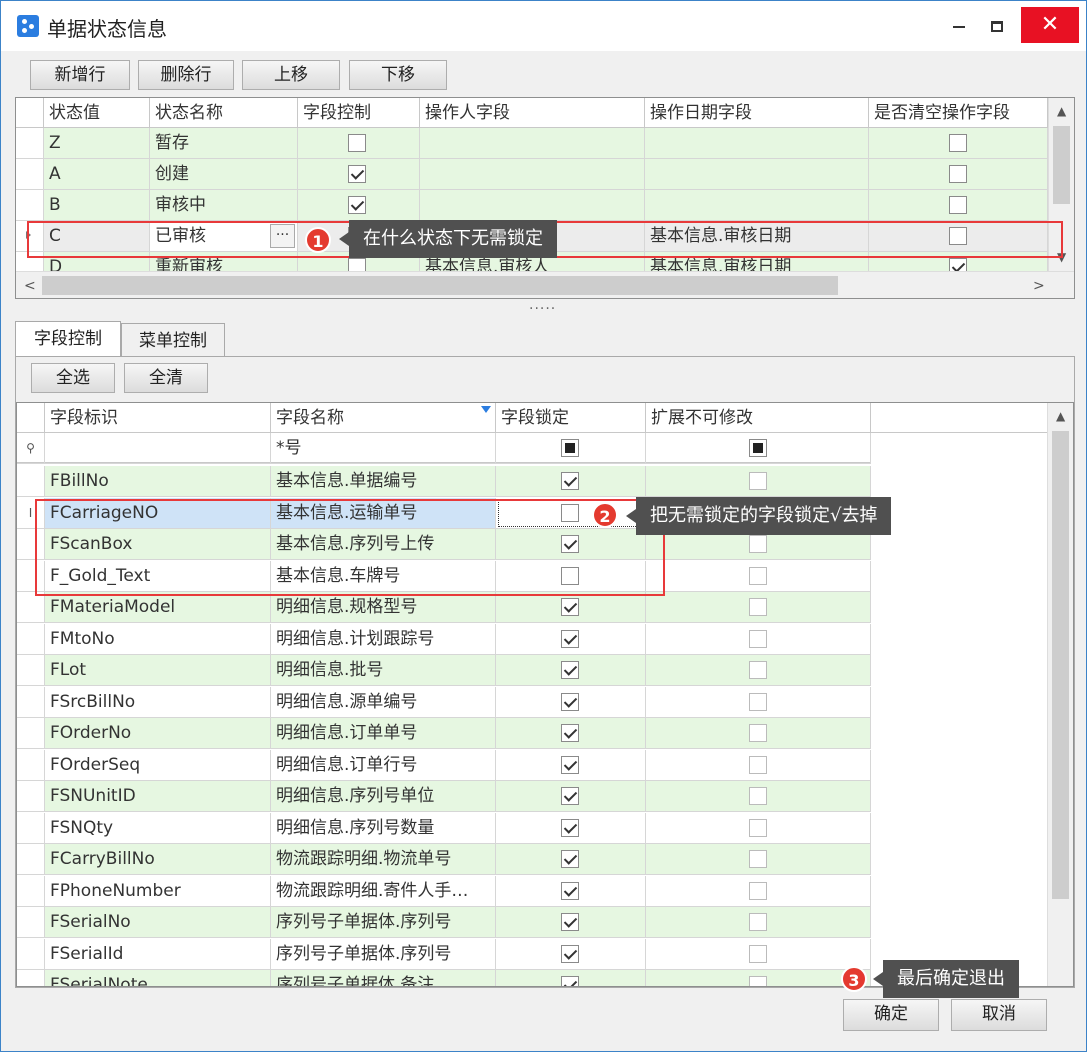  I want to click on field-row: FOrderNo 明细信息.订单单号, so click(444, 733).